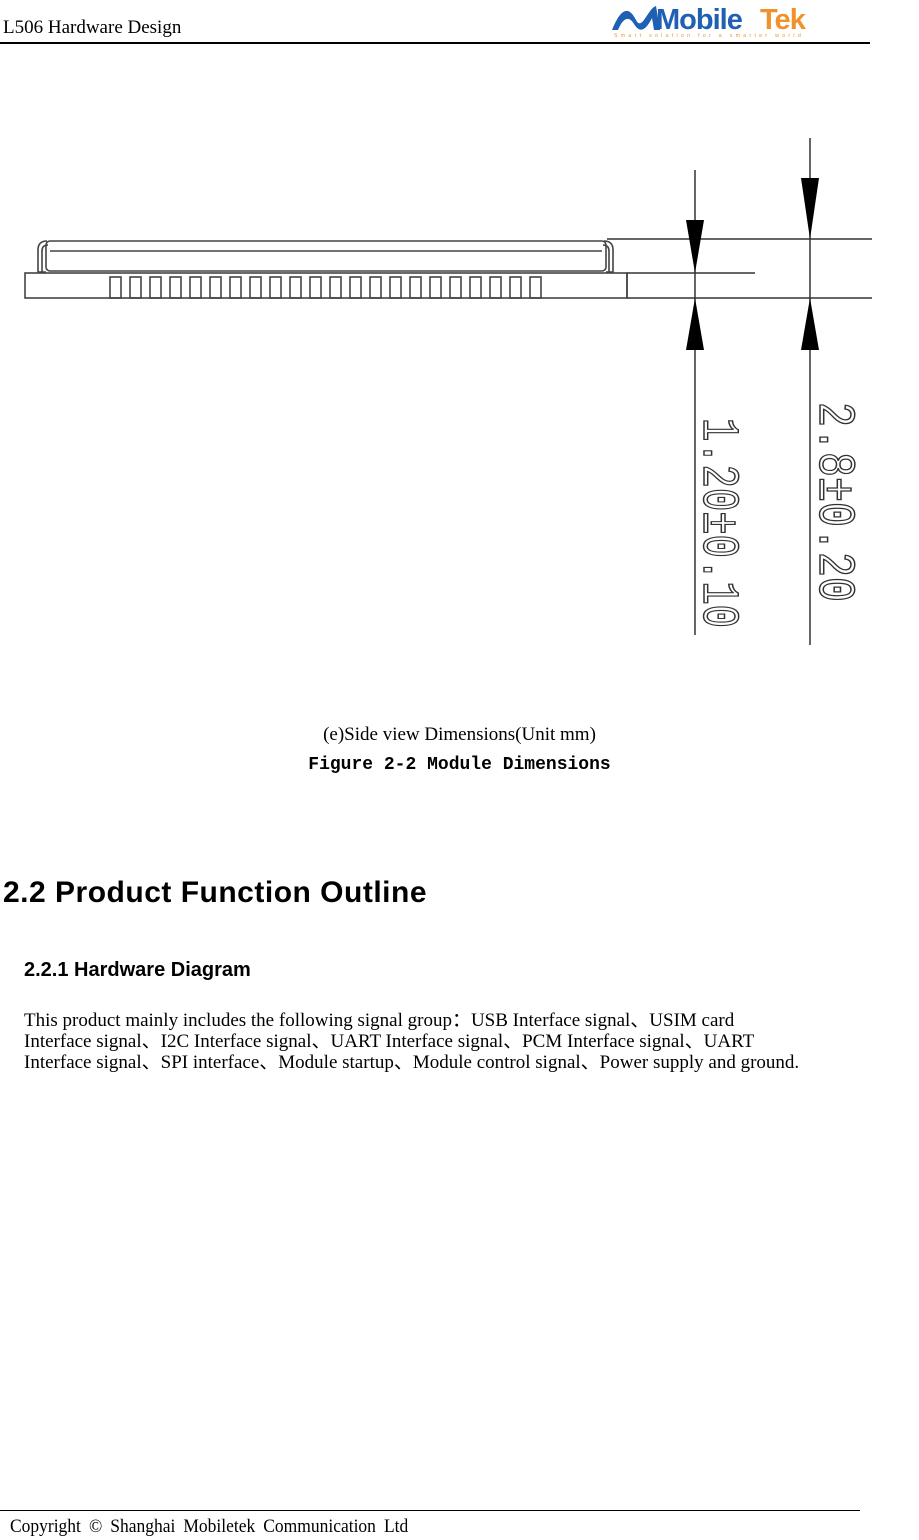 This screenshot has height=1540, width=919. What do you see at coordinates (326, 256) in the screenshot?
I see `shield-can` at bounding box center [326, 256].